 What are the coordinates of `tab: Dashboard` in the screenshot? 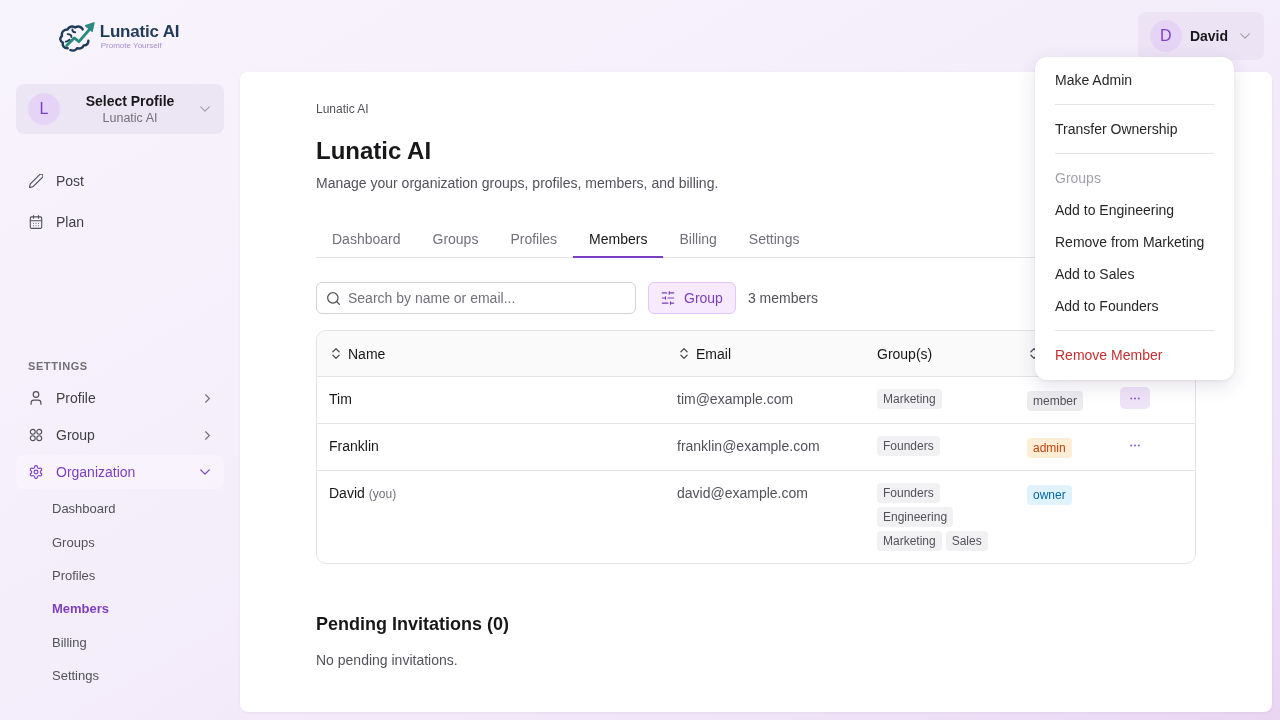 It's located at (366, 240).